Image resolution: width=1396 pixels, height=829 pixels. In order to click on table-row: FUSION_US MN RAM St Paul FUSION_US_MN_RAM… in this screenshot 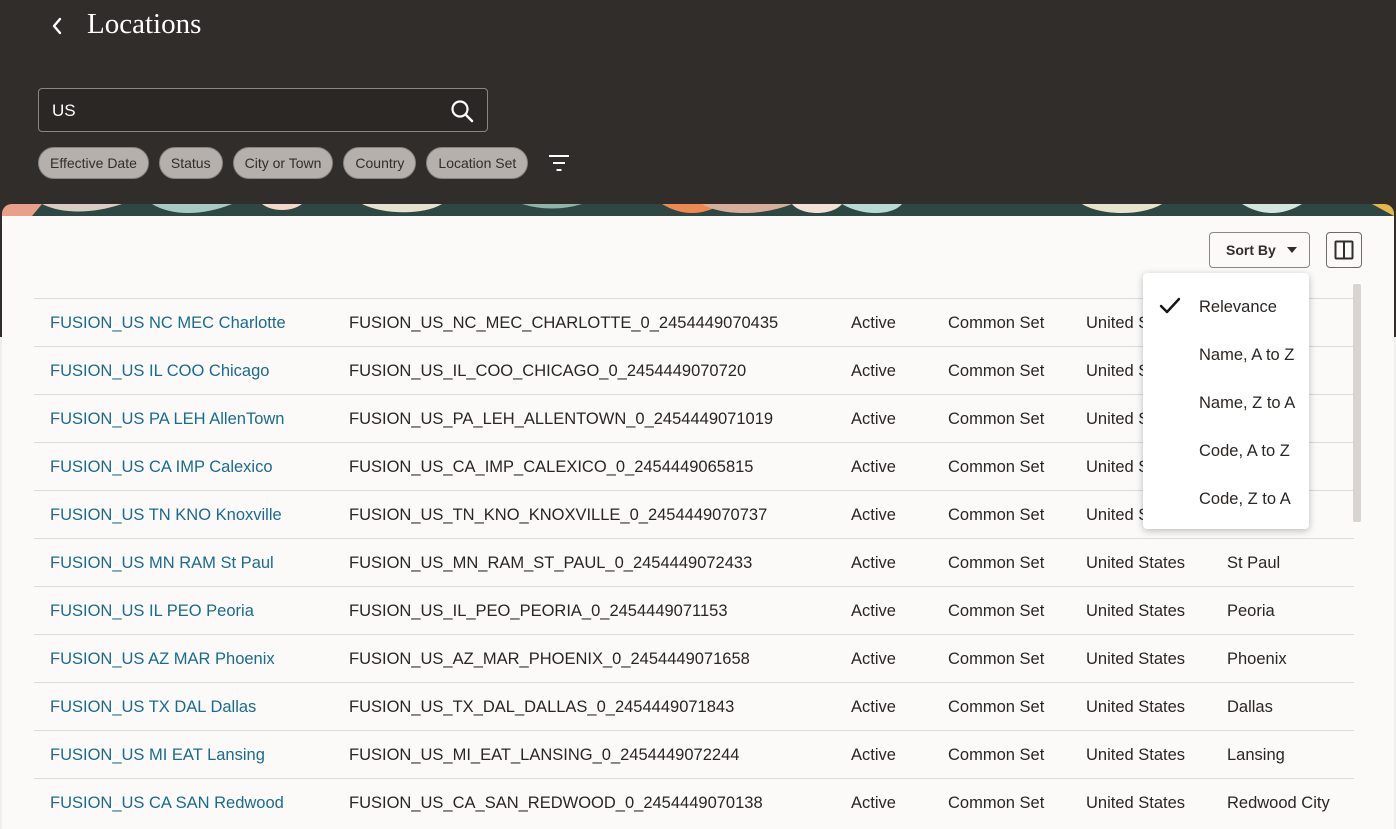, I will do `click(694, 562)`.